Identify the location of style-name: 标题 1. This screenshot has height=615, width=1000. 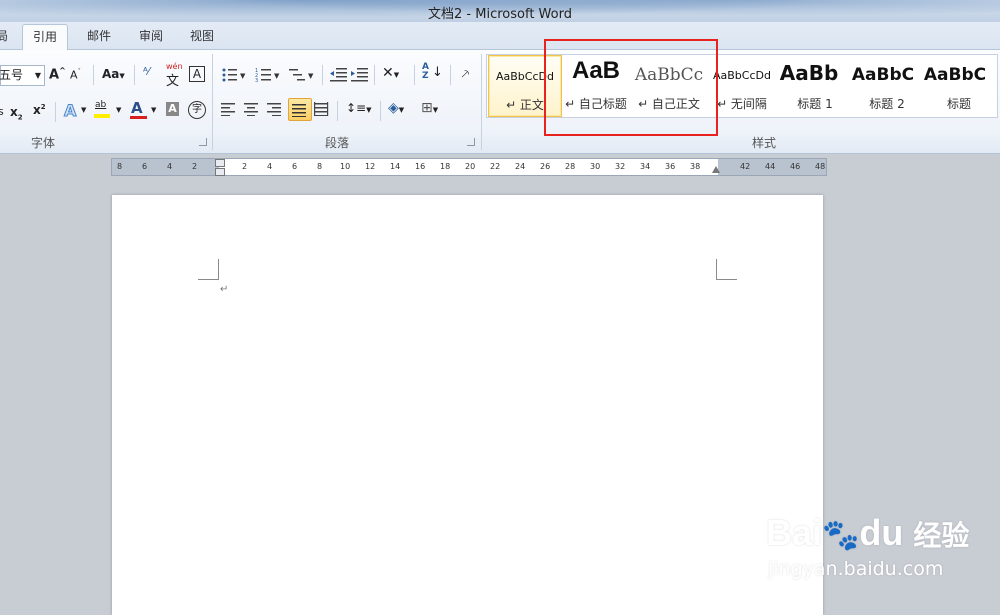
(815, 104).